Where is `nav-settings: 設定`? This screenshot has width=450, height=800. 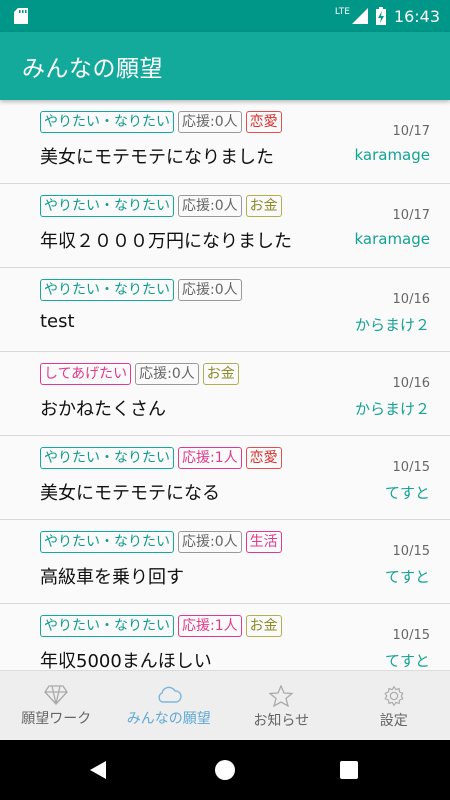
nav-settings: 設定 is located at coordinates (394, 706).